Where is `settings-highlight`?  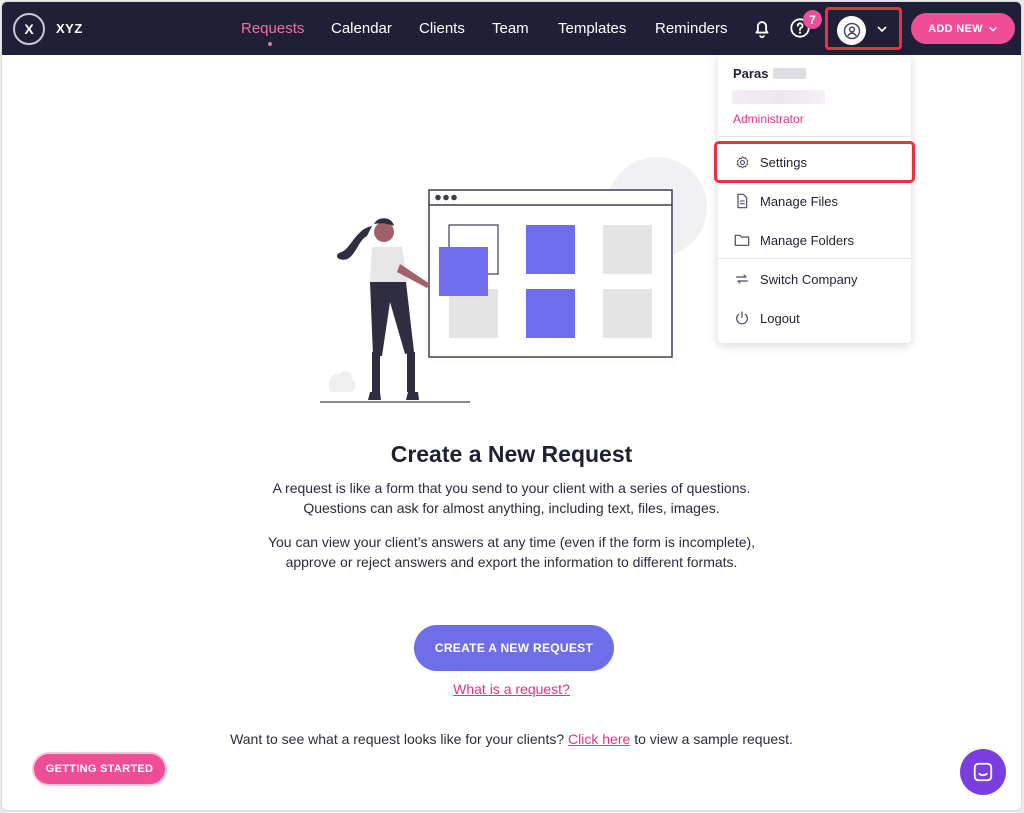
settings-highlight is located at coordinates (814, 162).